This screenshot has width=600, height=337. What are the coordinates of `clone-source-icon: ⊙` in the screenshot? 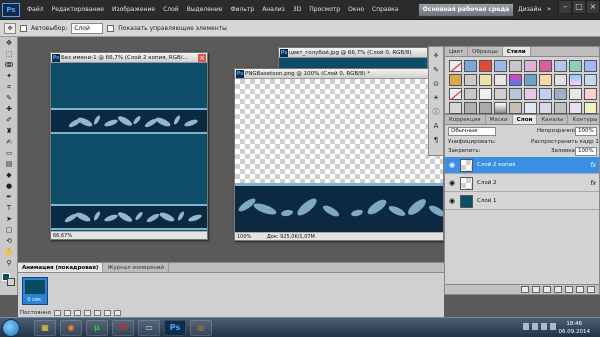 It's located at (436, 84).